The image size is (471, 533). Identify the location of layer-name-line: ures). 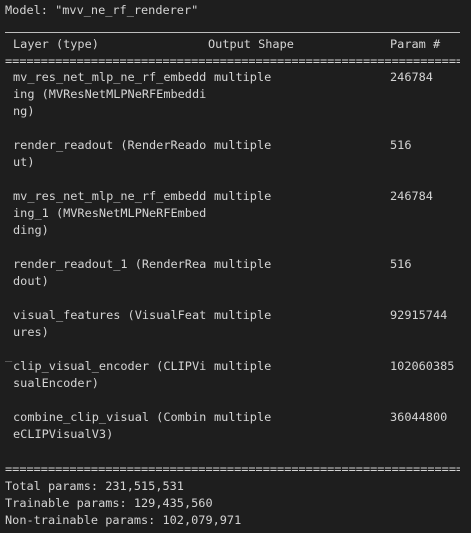
(31, 332).